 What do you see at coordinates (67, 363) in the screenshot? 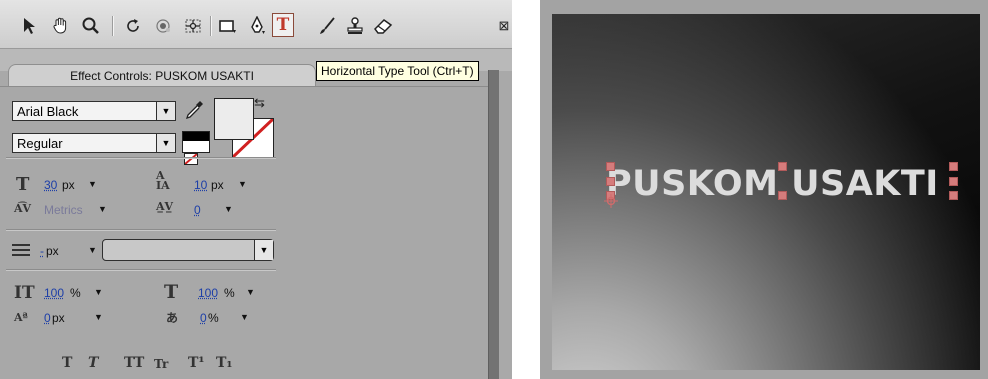
I see `faux-bold-button: T` at bounding box center [67, 363].